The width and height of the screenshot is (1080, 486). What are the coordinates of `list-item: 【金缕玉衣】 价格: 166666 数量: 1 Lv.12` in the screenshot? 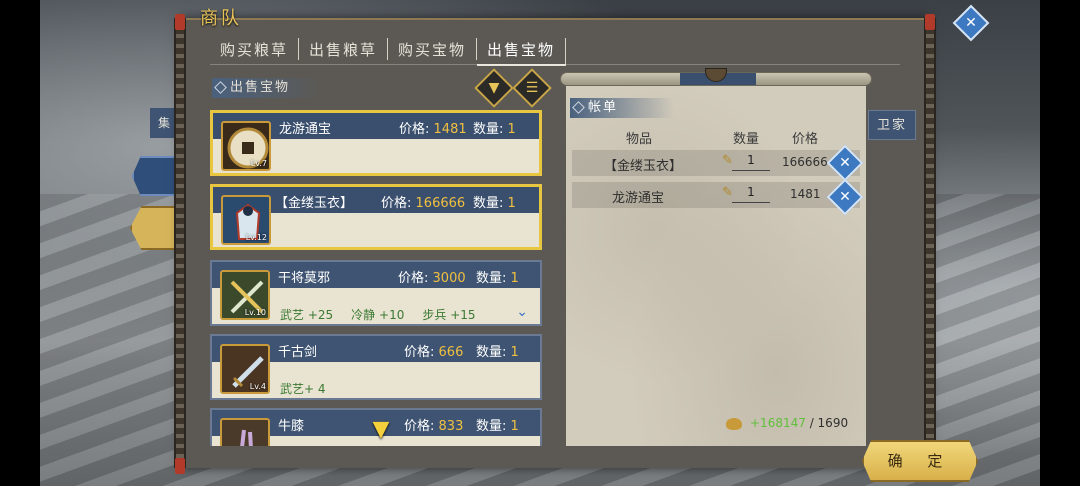 It's located at (376, 217).